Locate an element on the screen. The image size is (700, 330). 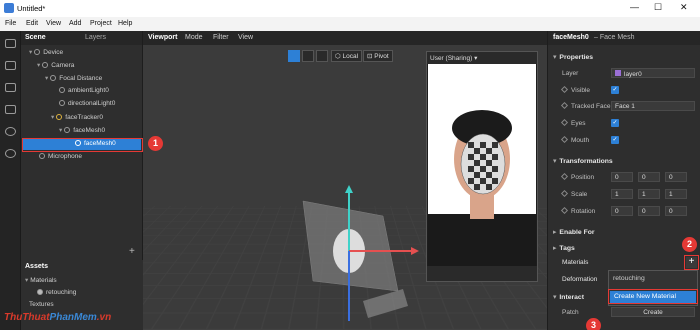
position-x-input: 0 is located at coordinates (622, 177).